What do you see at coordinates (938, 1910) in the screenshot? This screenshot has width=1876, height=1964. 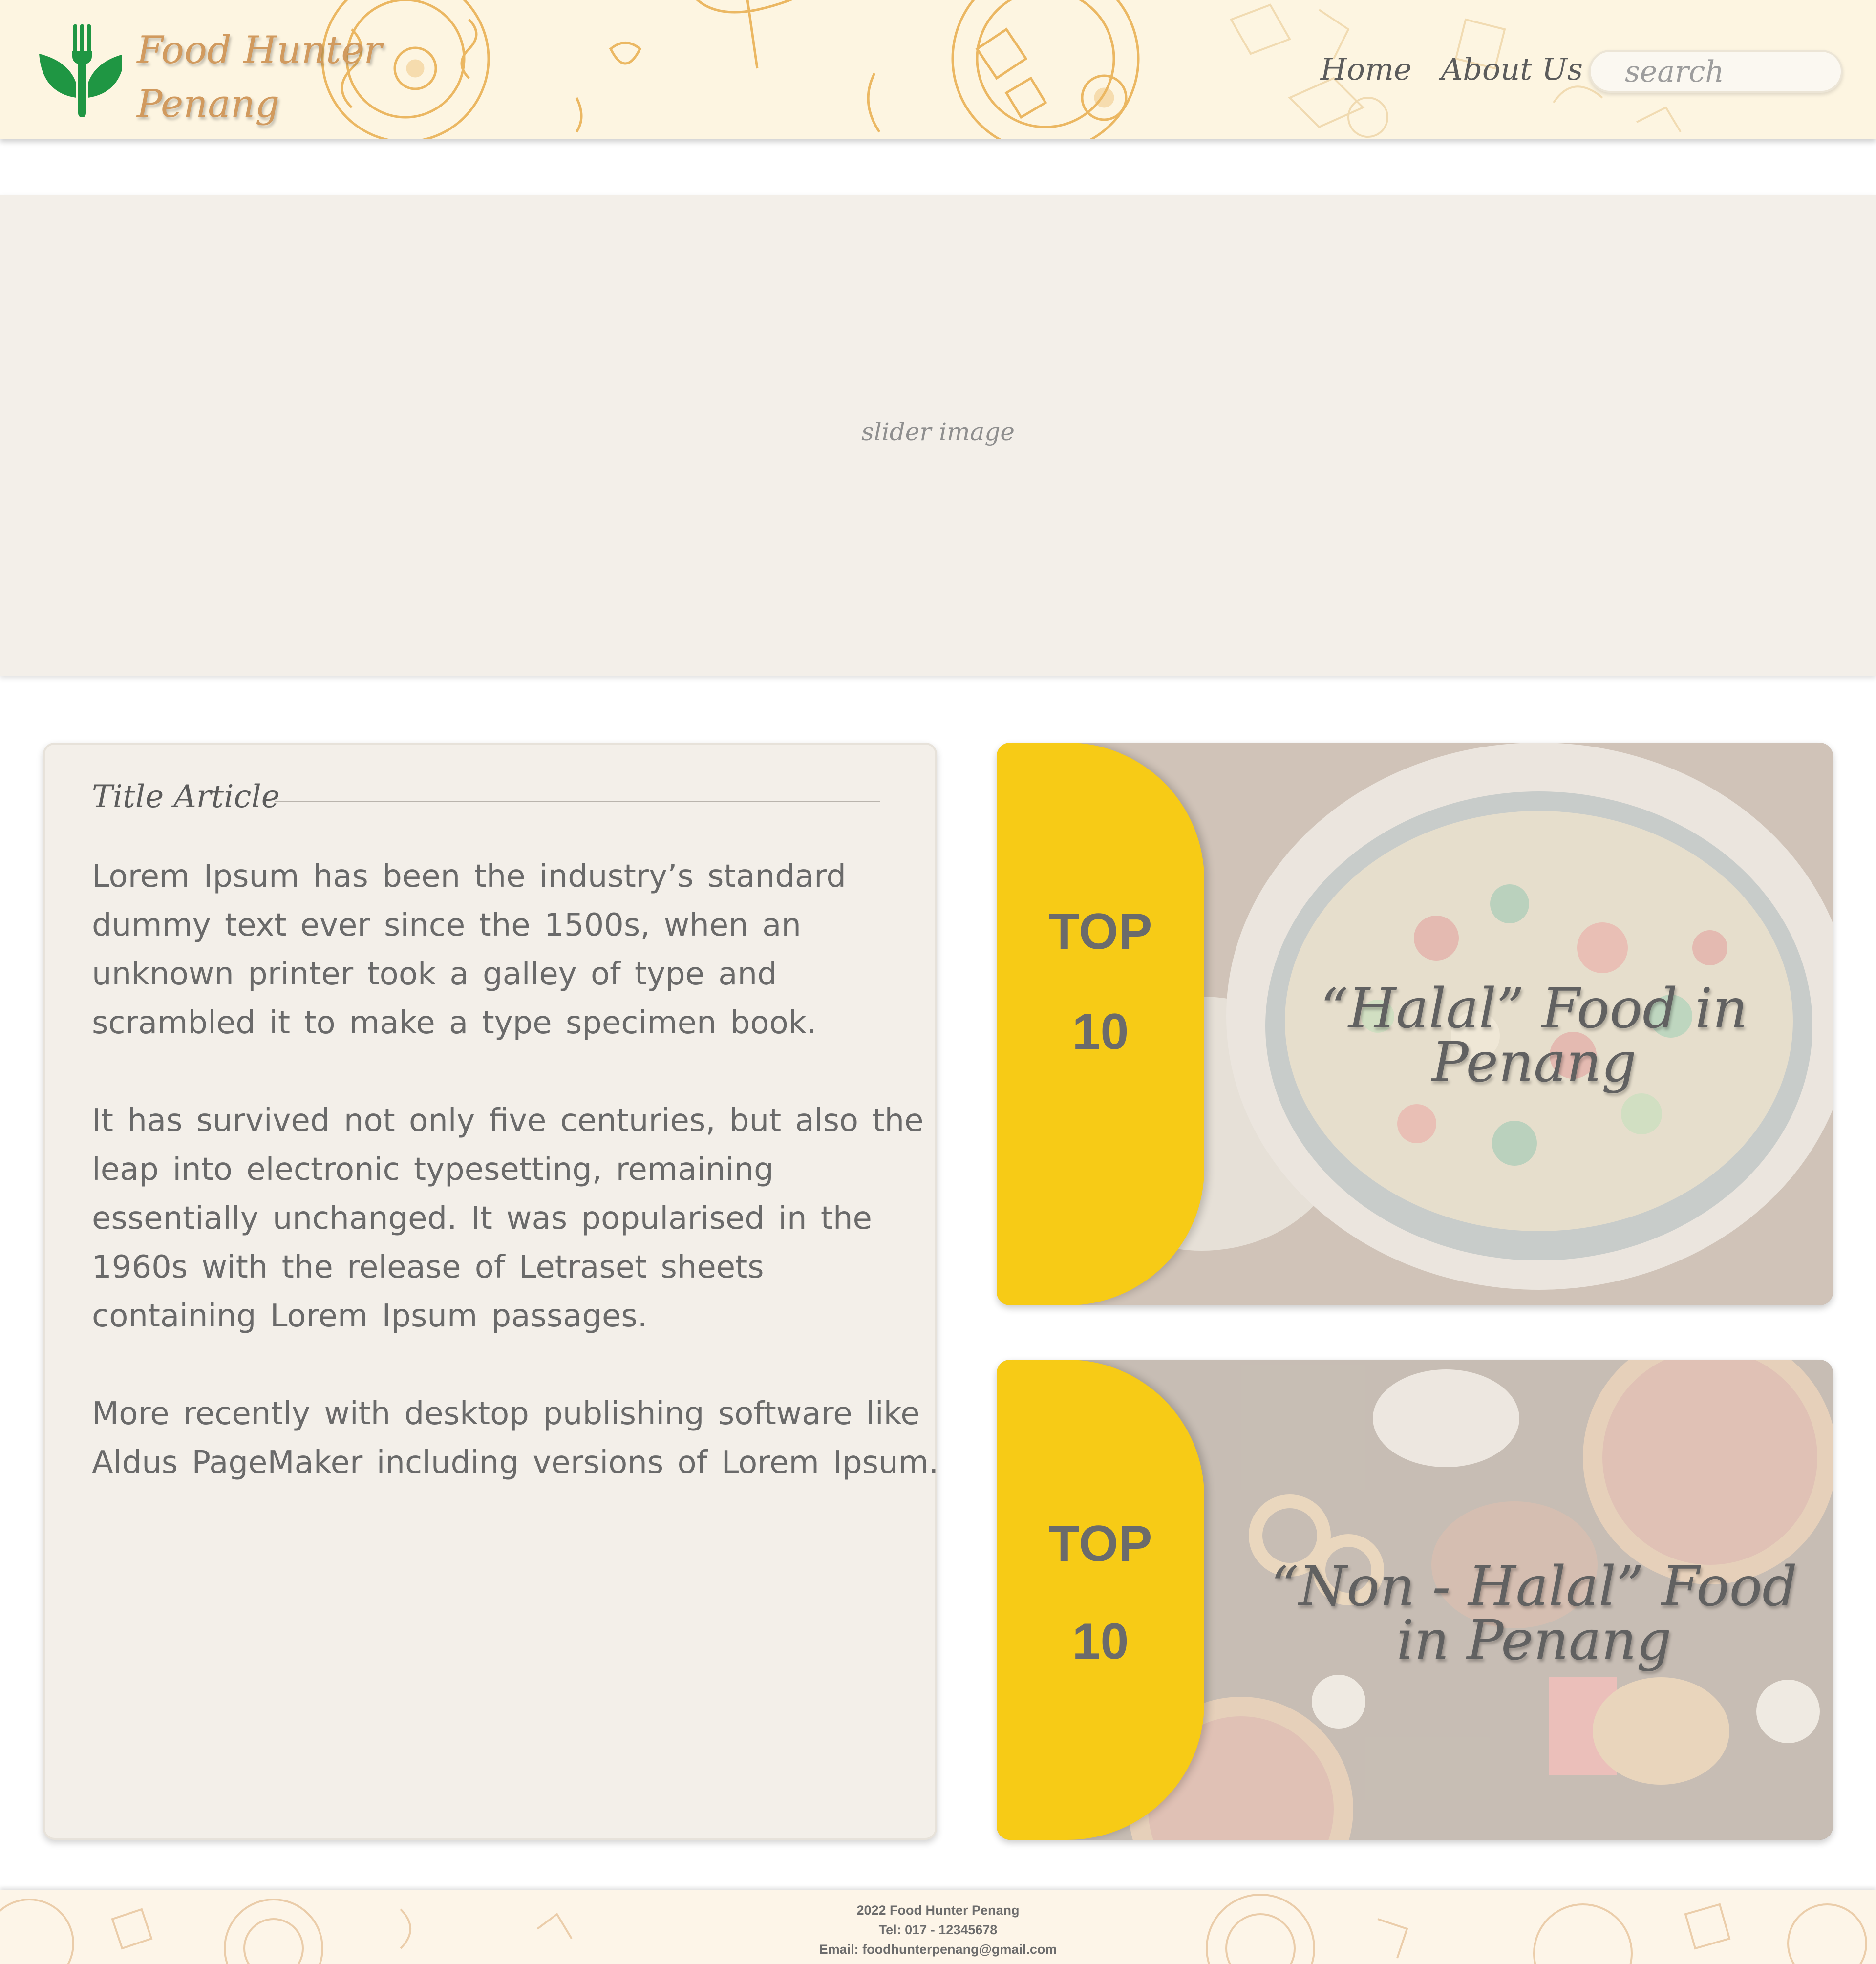 I see `footer-copyright: 2022 Food Hunter Penang` at bounding box center [938, 1910].